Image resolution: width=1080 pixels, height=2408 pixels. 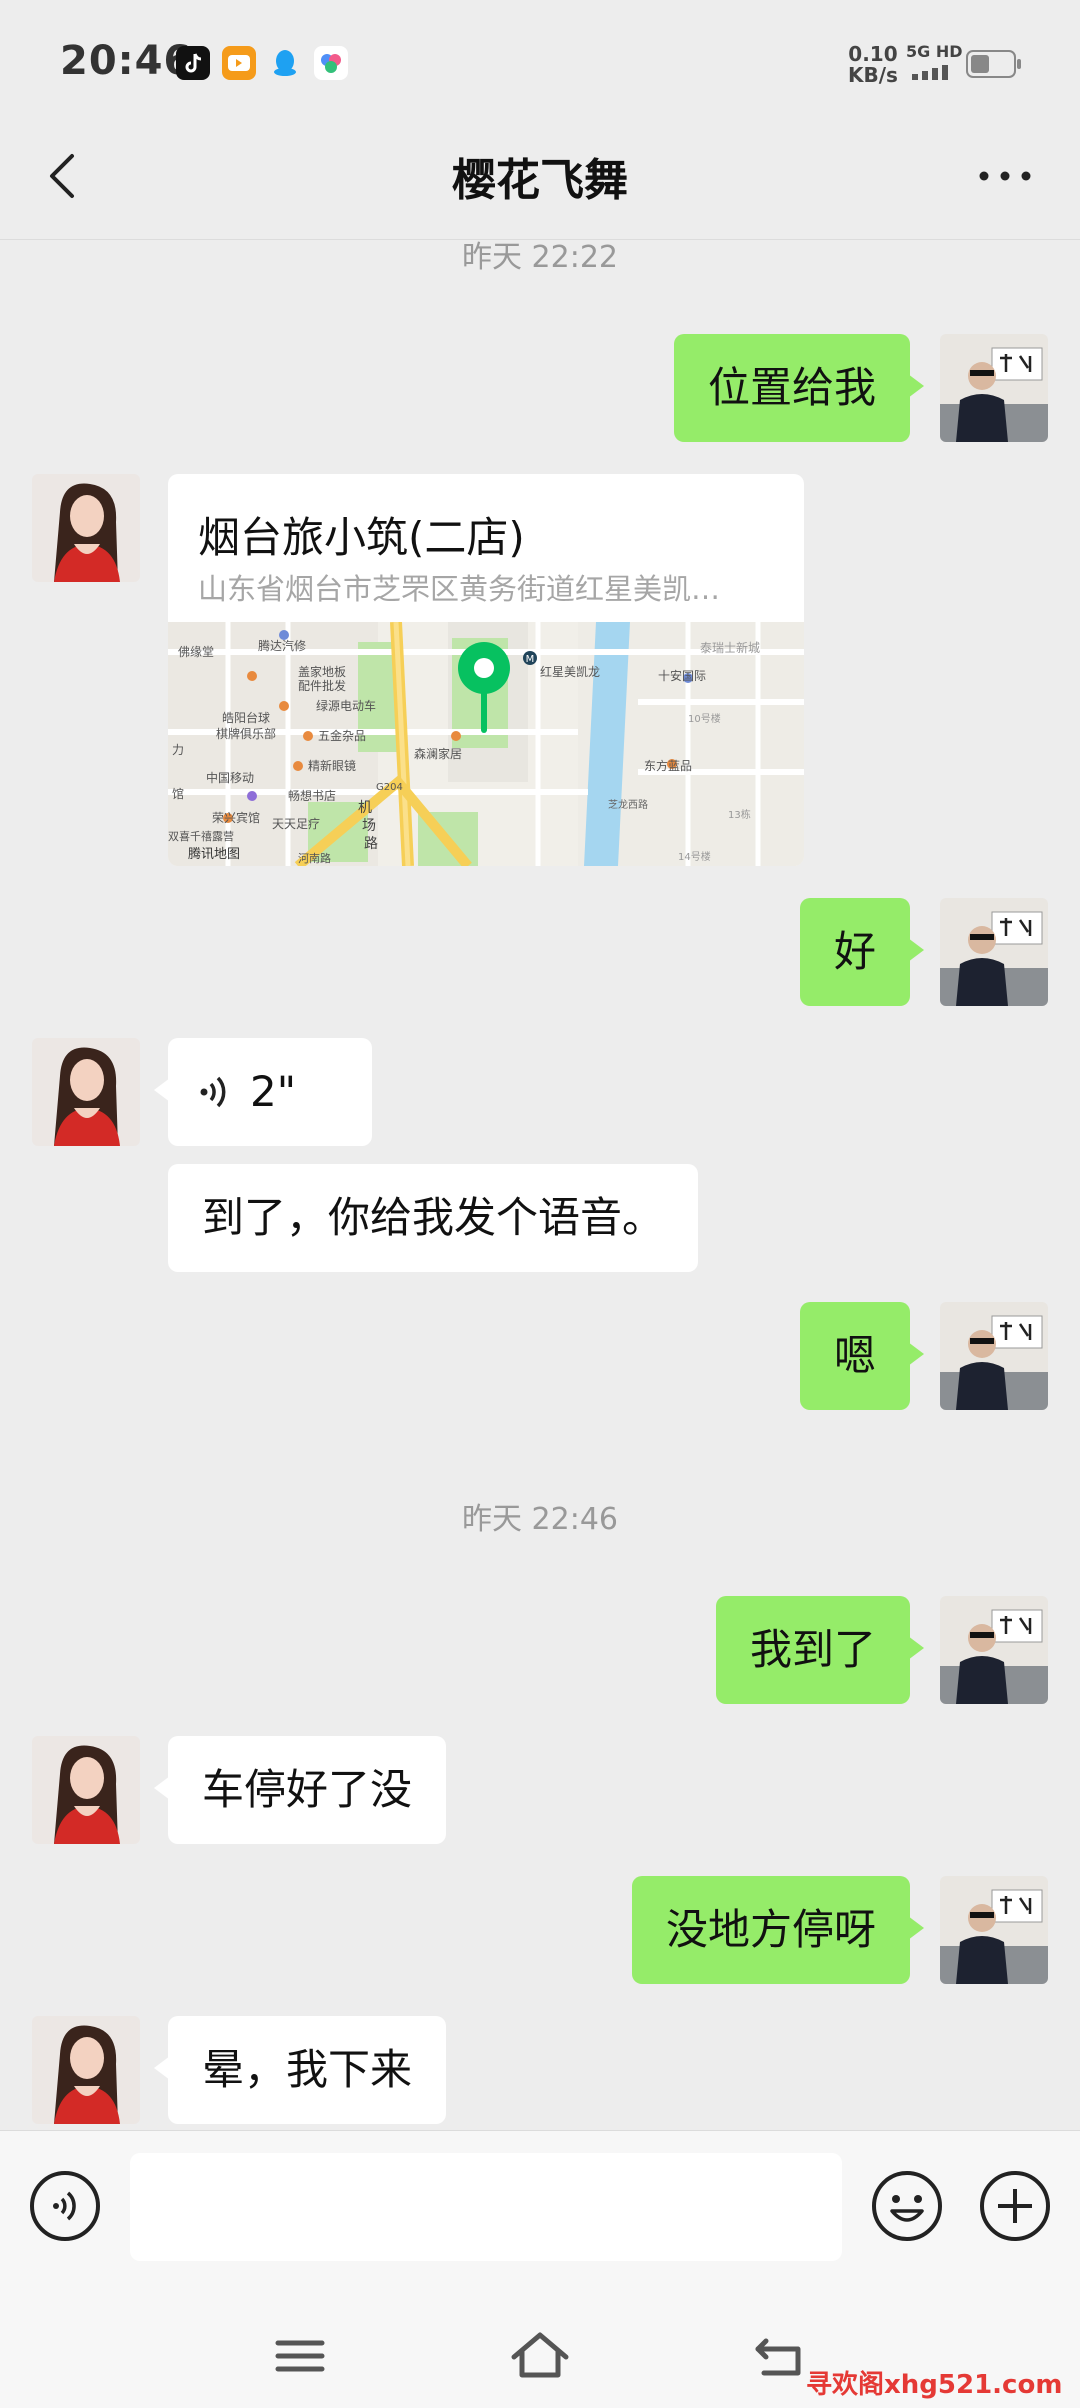 I want to click on map-label: 天天足疗, so click(x=296, y=824).